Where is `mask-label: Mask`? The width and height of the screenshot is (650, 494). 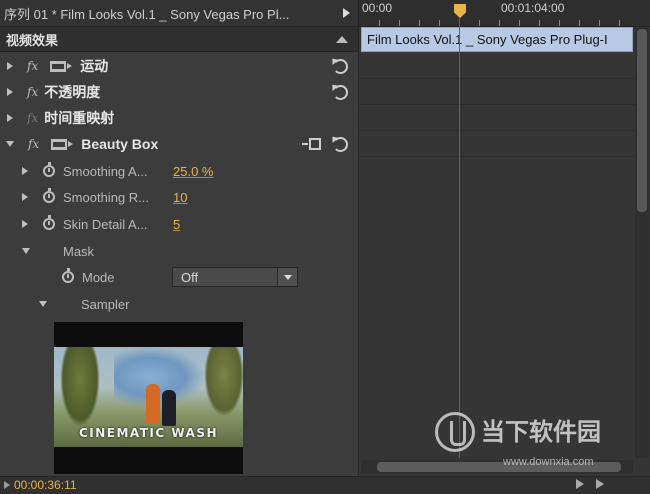 mask-label: Mask is located at coordinates (79, 251).